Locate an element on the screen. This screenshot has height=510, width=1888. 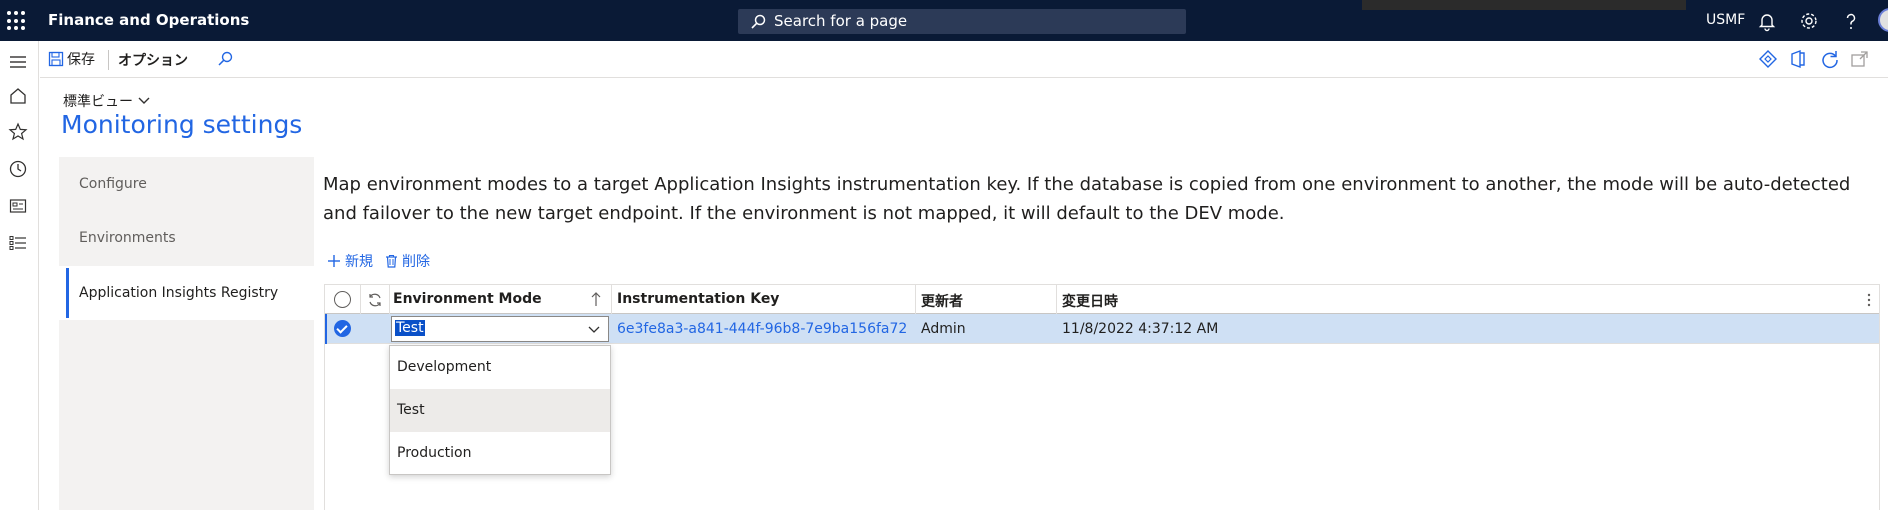
environment-mode-select: Test is located at coordinates (500, 329).